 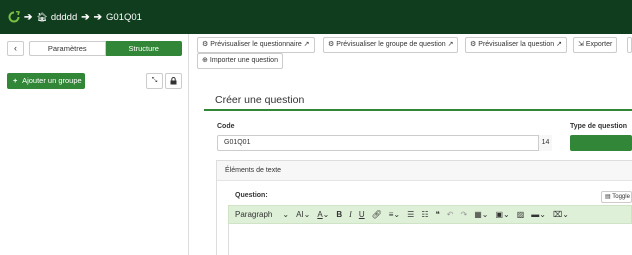 What do you see at coordinates (243, 60) in the screenshot?
I see `import-question-label: Importer une question` at bounding box center [243, 60].